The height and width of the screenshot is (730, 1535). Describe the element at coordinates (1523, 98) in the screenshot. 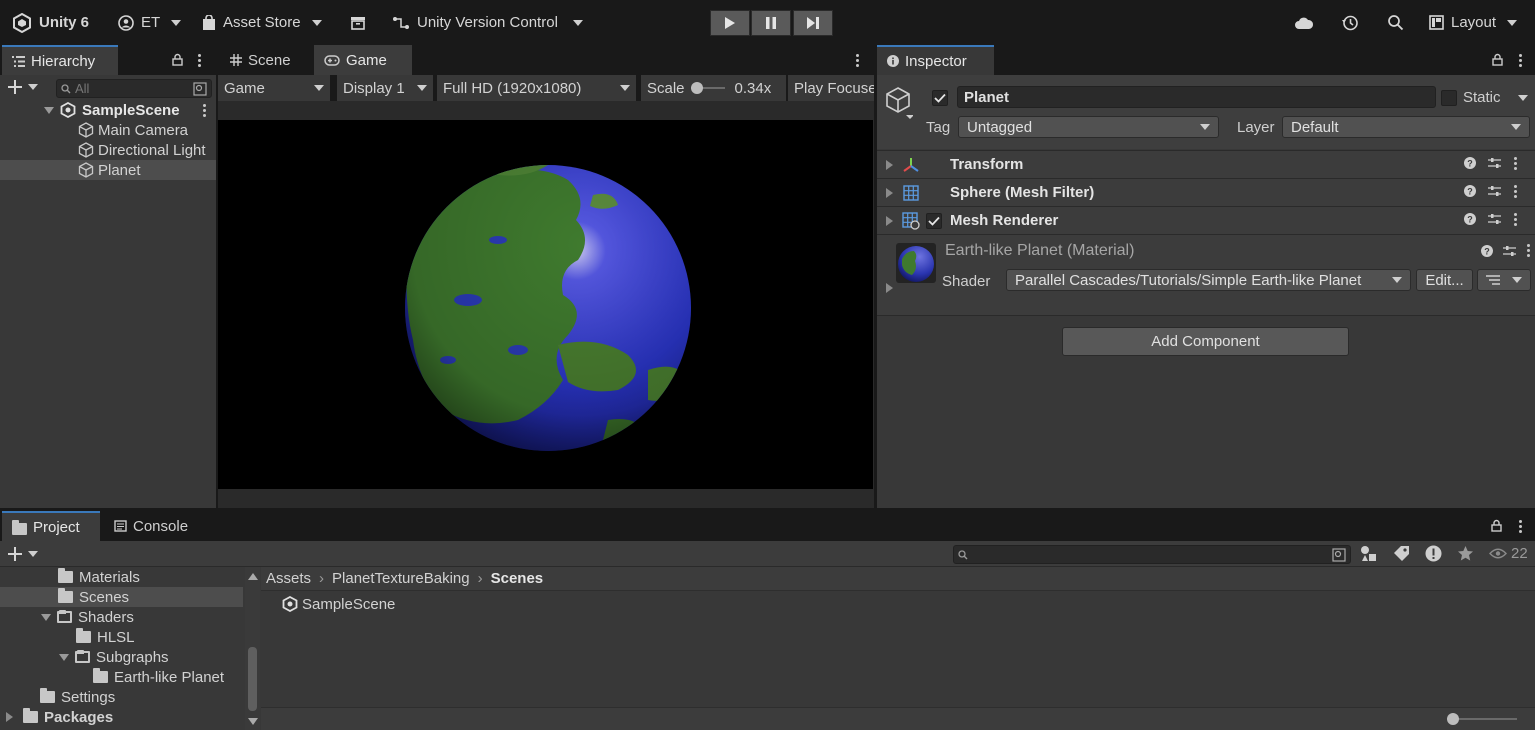

I see `static-dropdown-icon` at that location.